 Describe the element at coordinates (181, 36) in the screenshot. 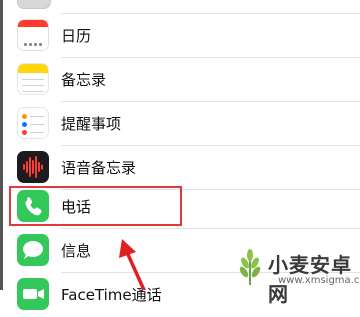

I see `settings-item-calendar: 日历` at that location.